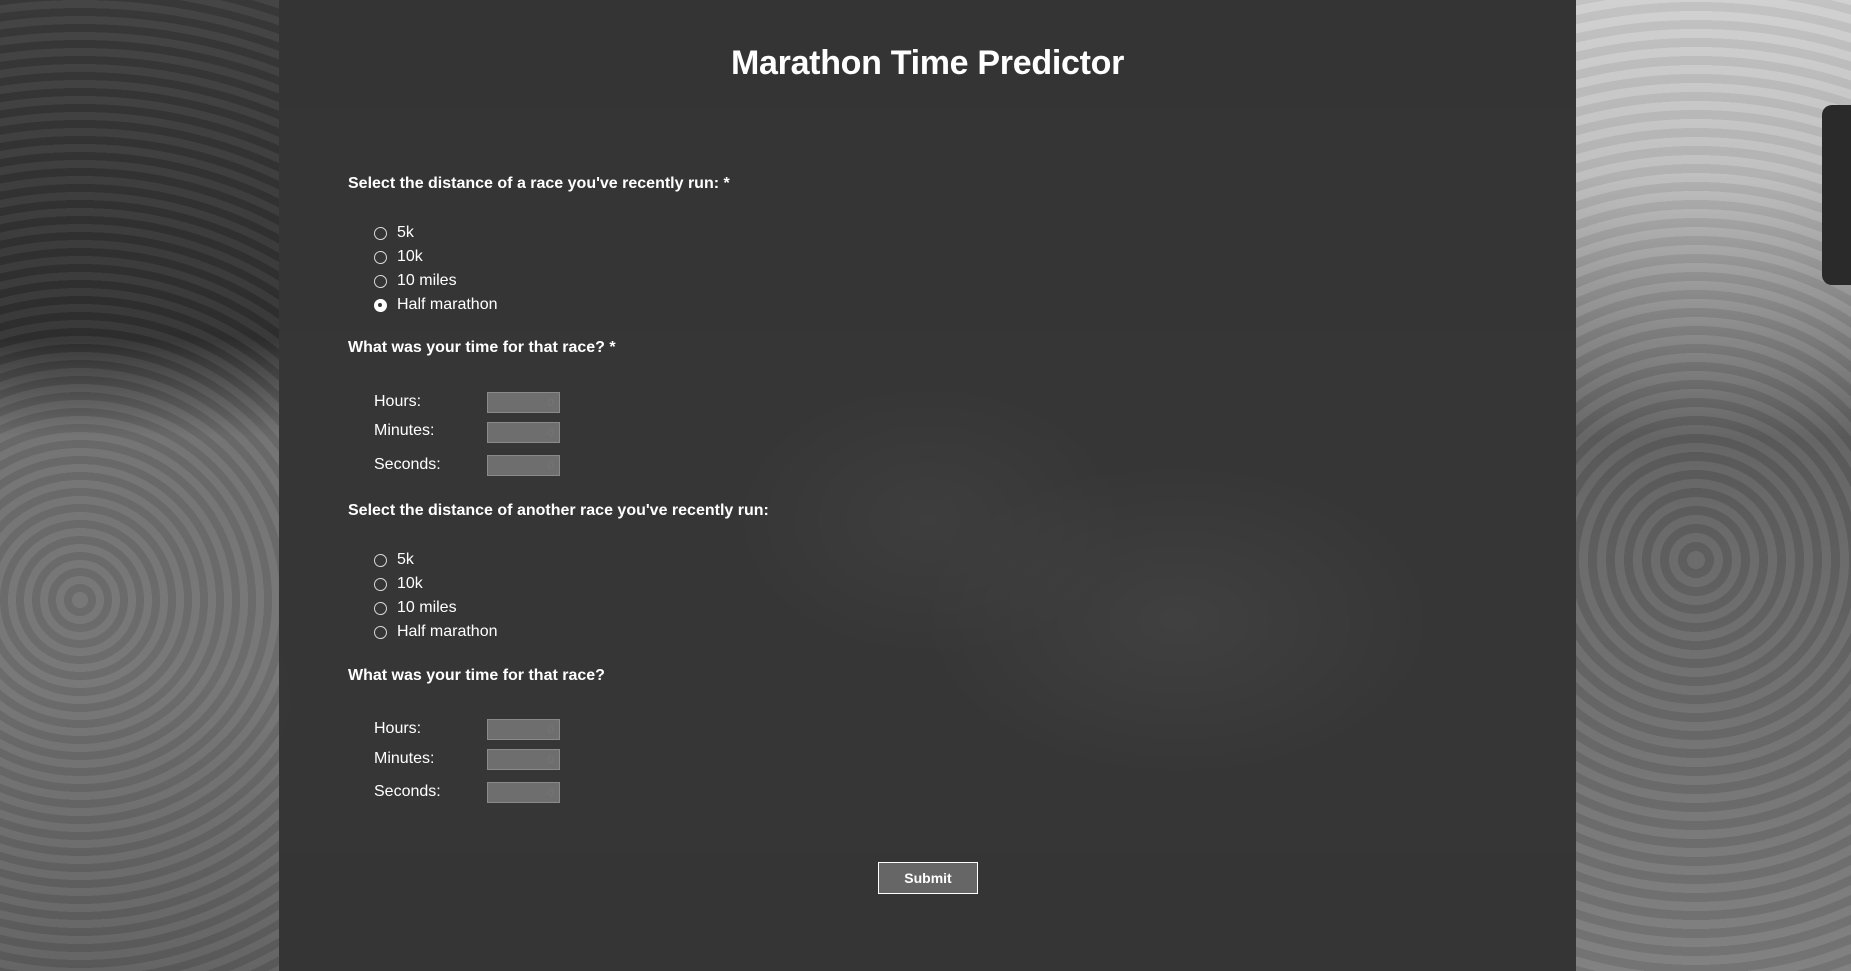  I want to click on race2-seconds-input, so click(523, 792).